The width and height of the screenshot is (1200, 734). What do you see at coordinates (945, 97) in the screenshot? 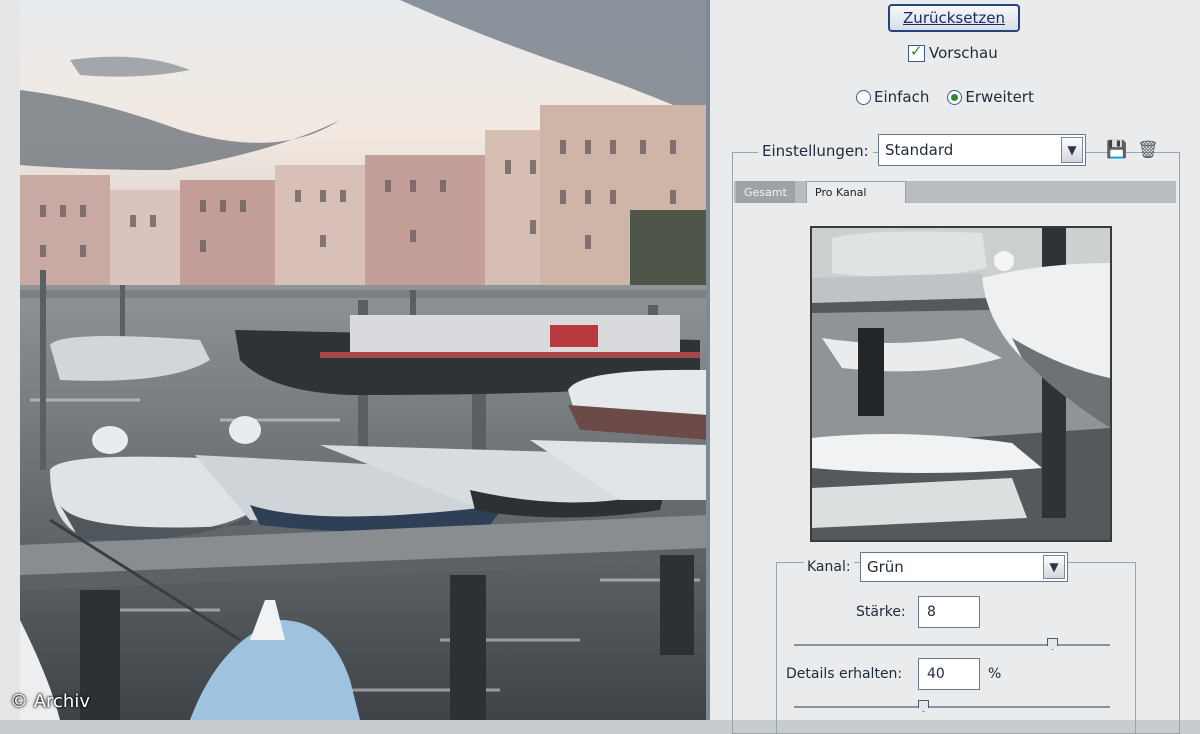
I see `mode-radio-group: Einfach Erweitert` at bounding box center [945, 97].